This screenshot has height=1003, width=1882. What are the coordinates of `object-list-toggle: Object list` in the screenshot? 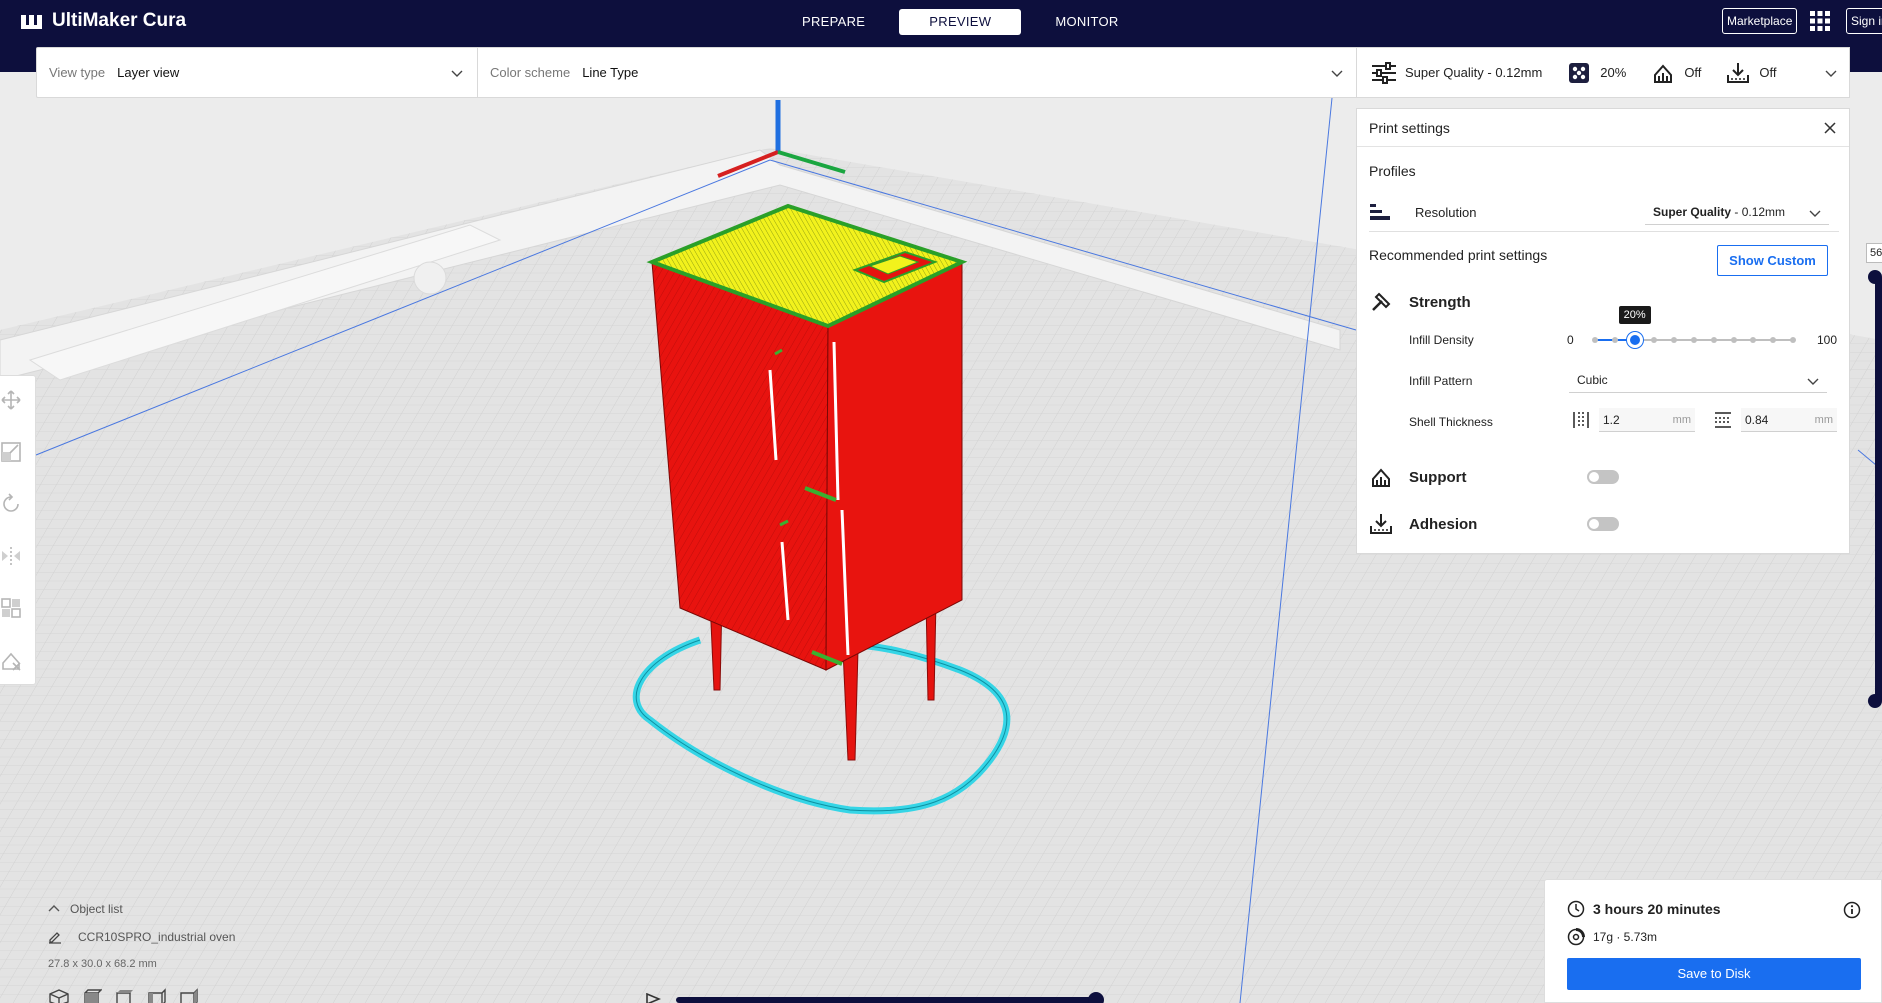 It's located at (85, 909).